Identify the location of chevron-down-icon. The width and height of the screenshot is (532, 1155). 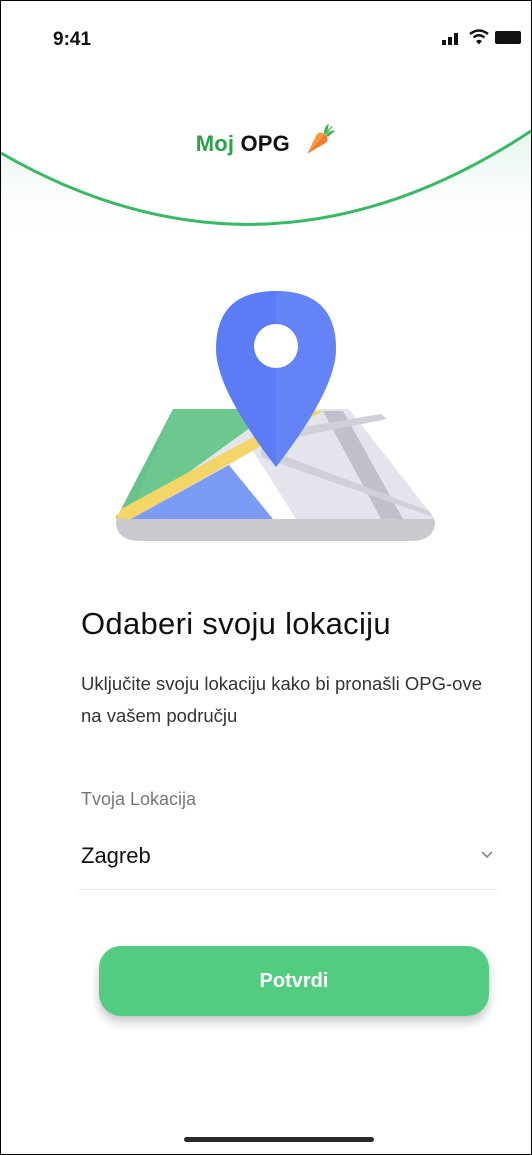
(487, 855).